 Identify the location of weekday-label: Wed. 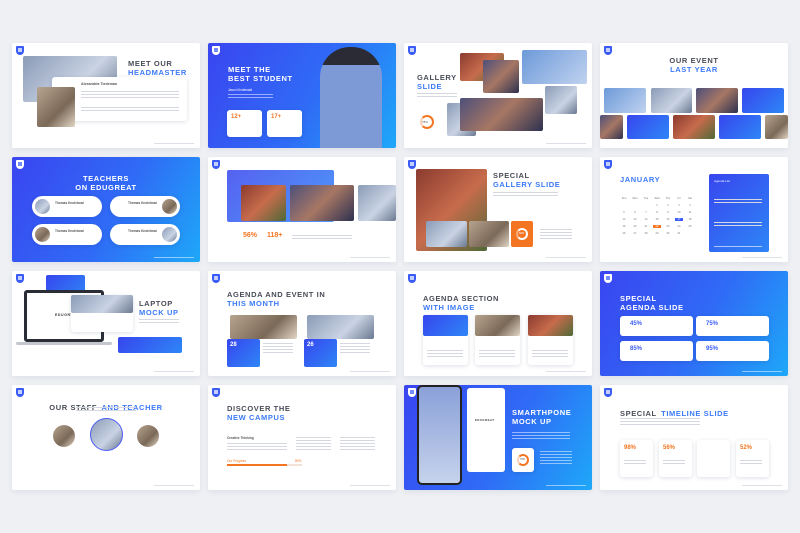
(657, 198).